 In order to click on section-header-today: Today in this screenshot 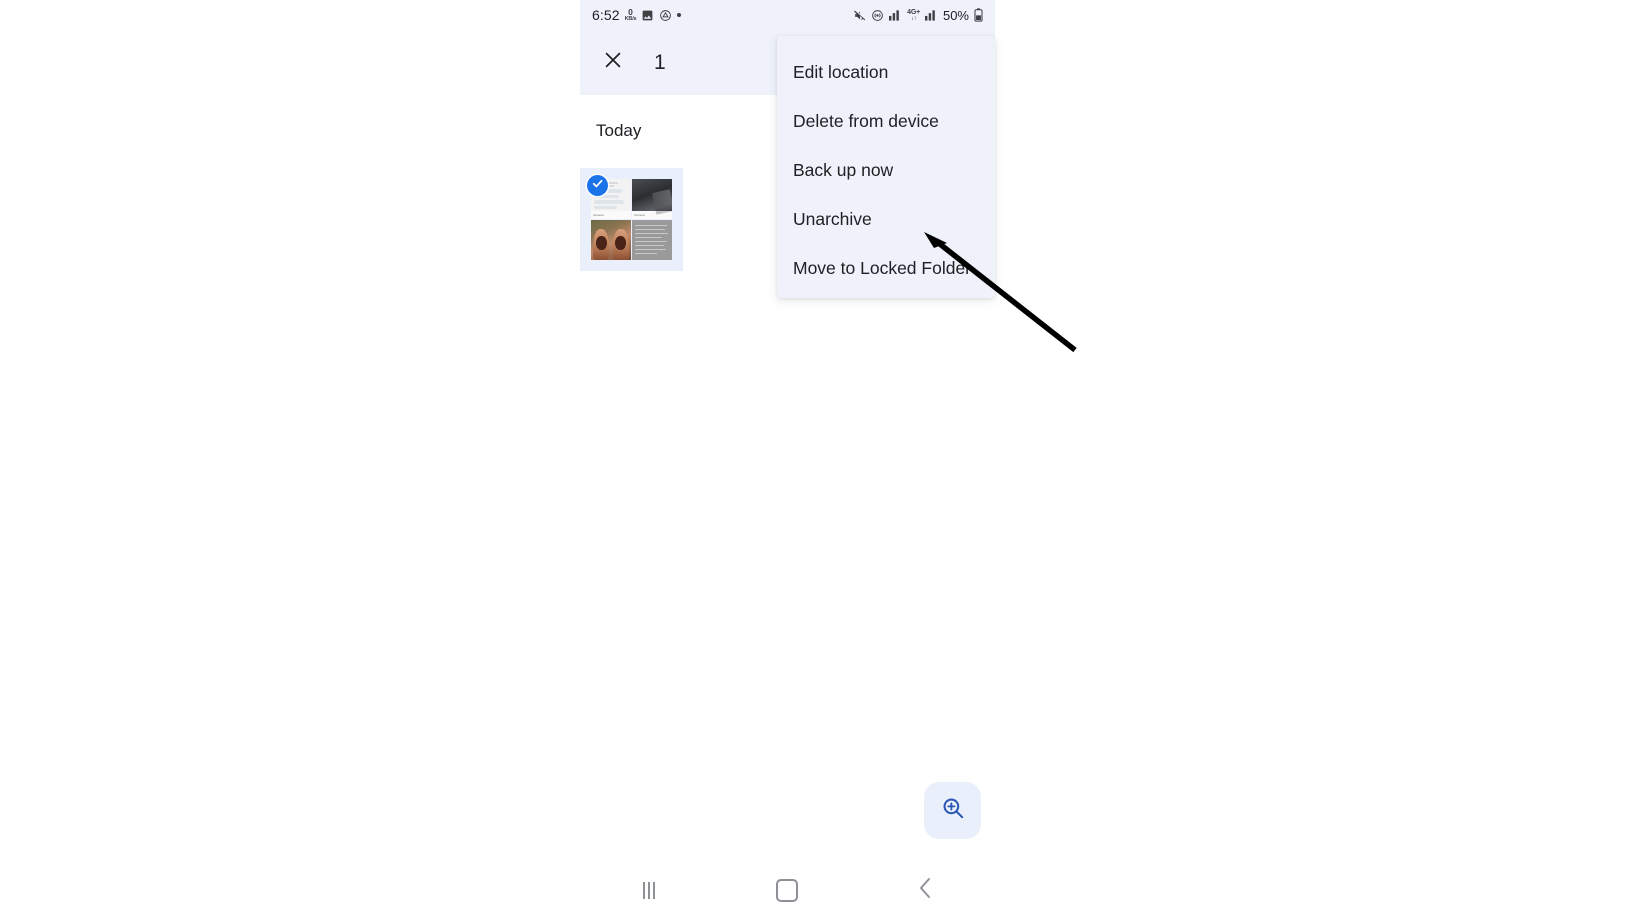, I will do `click(619, 130)`.